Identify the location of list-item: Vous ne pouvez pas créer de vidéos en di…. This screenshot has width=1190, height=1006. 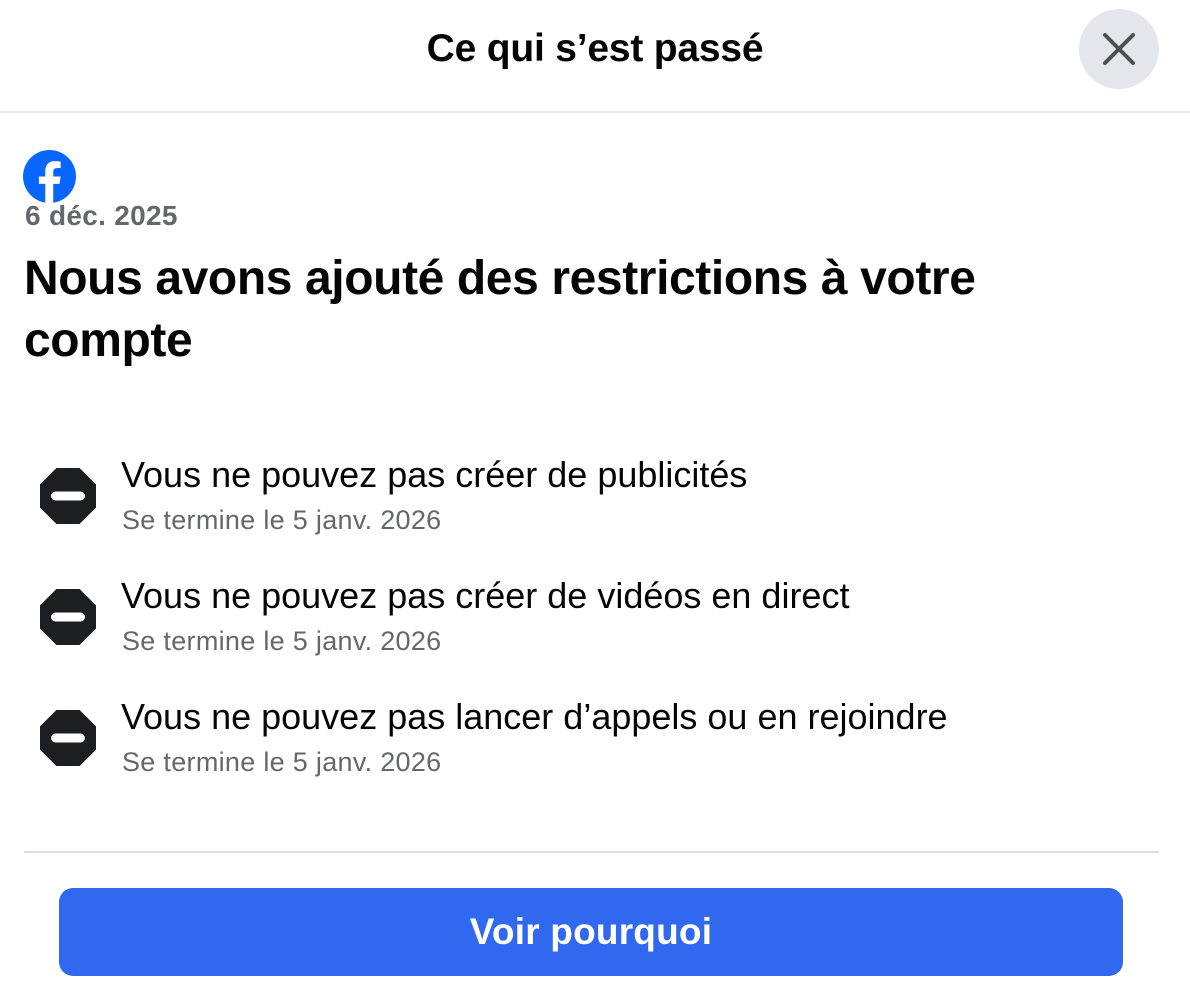
(595, 619).